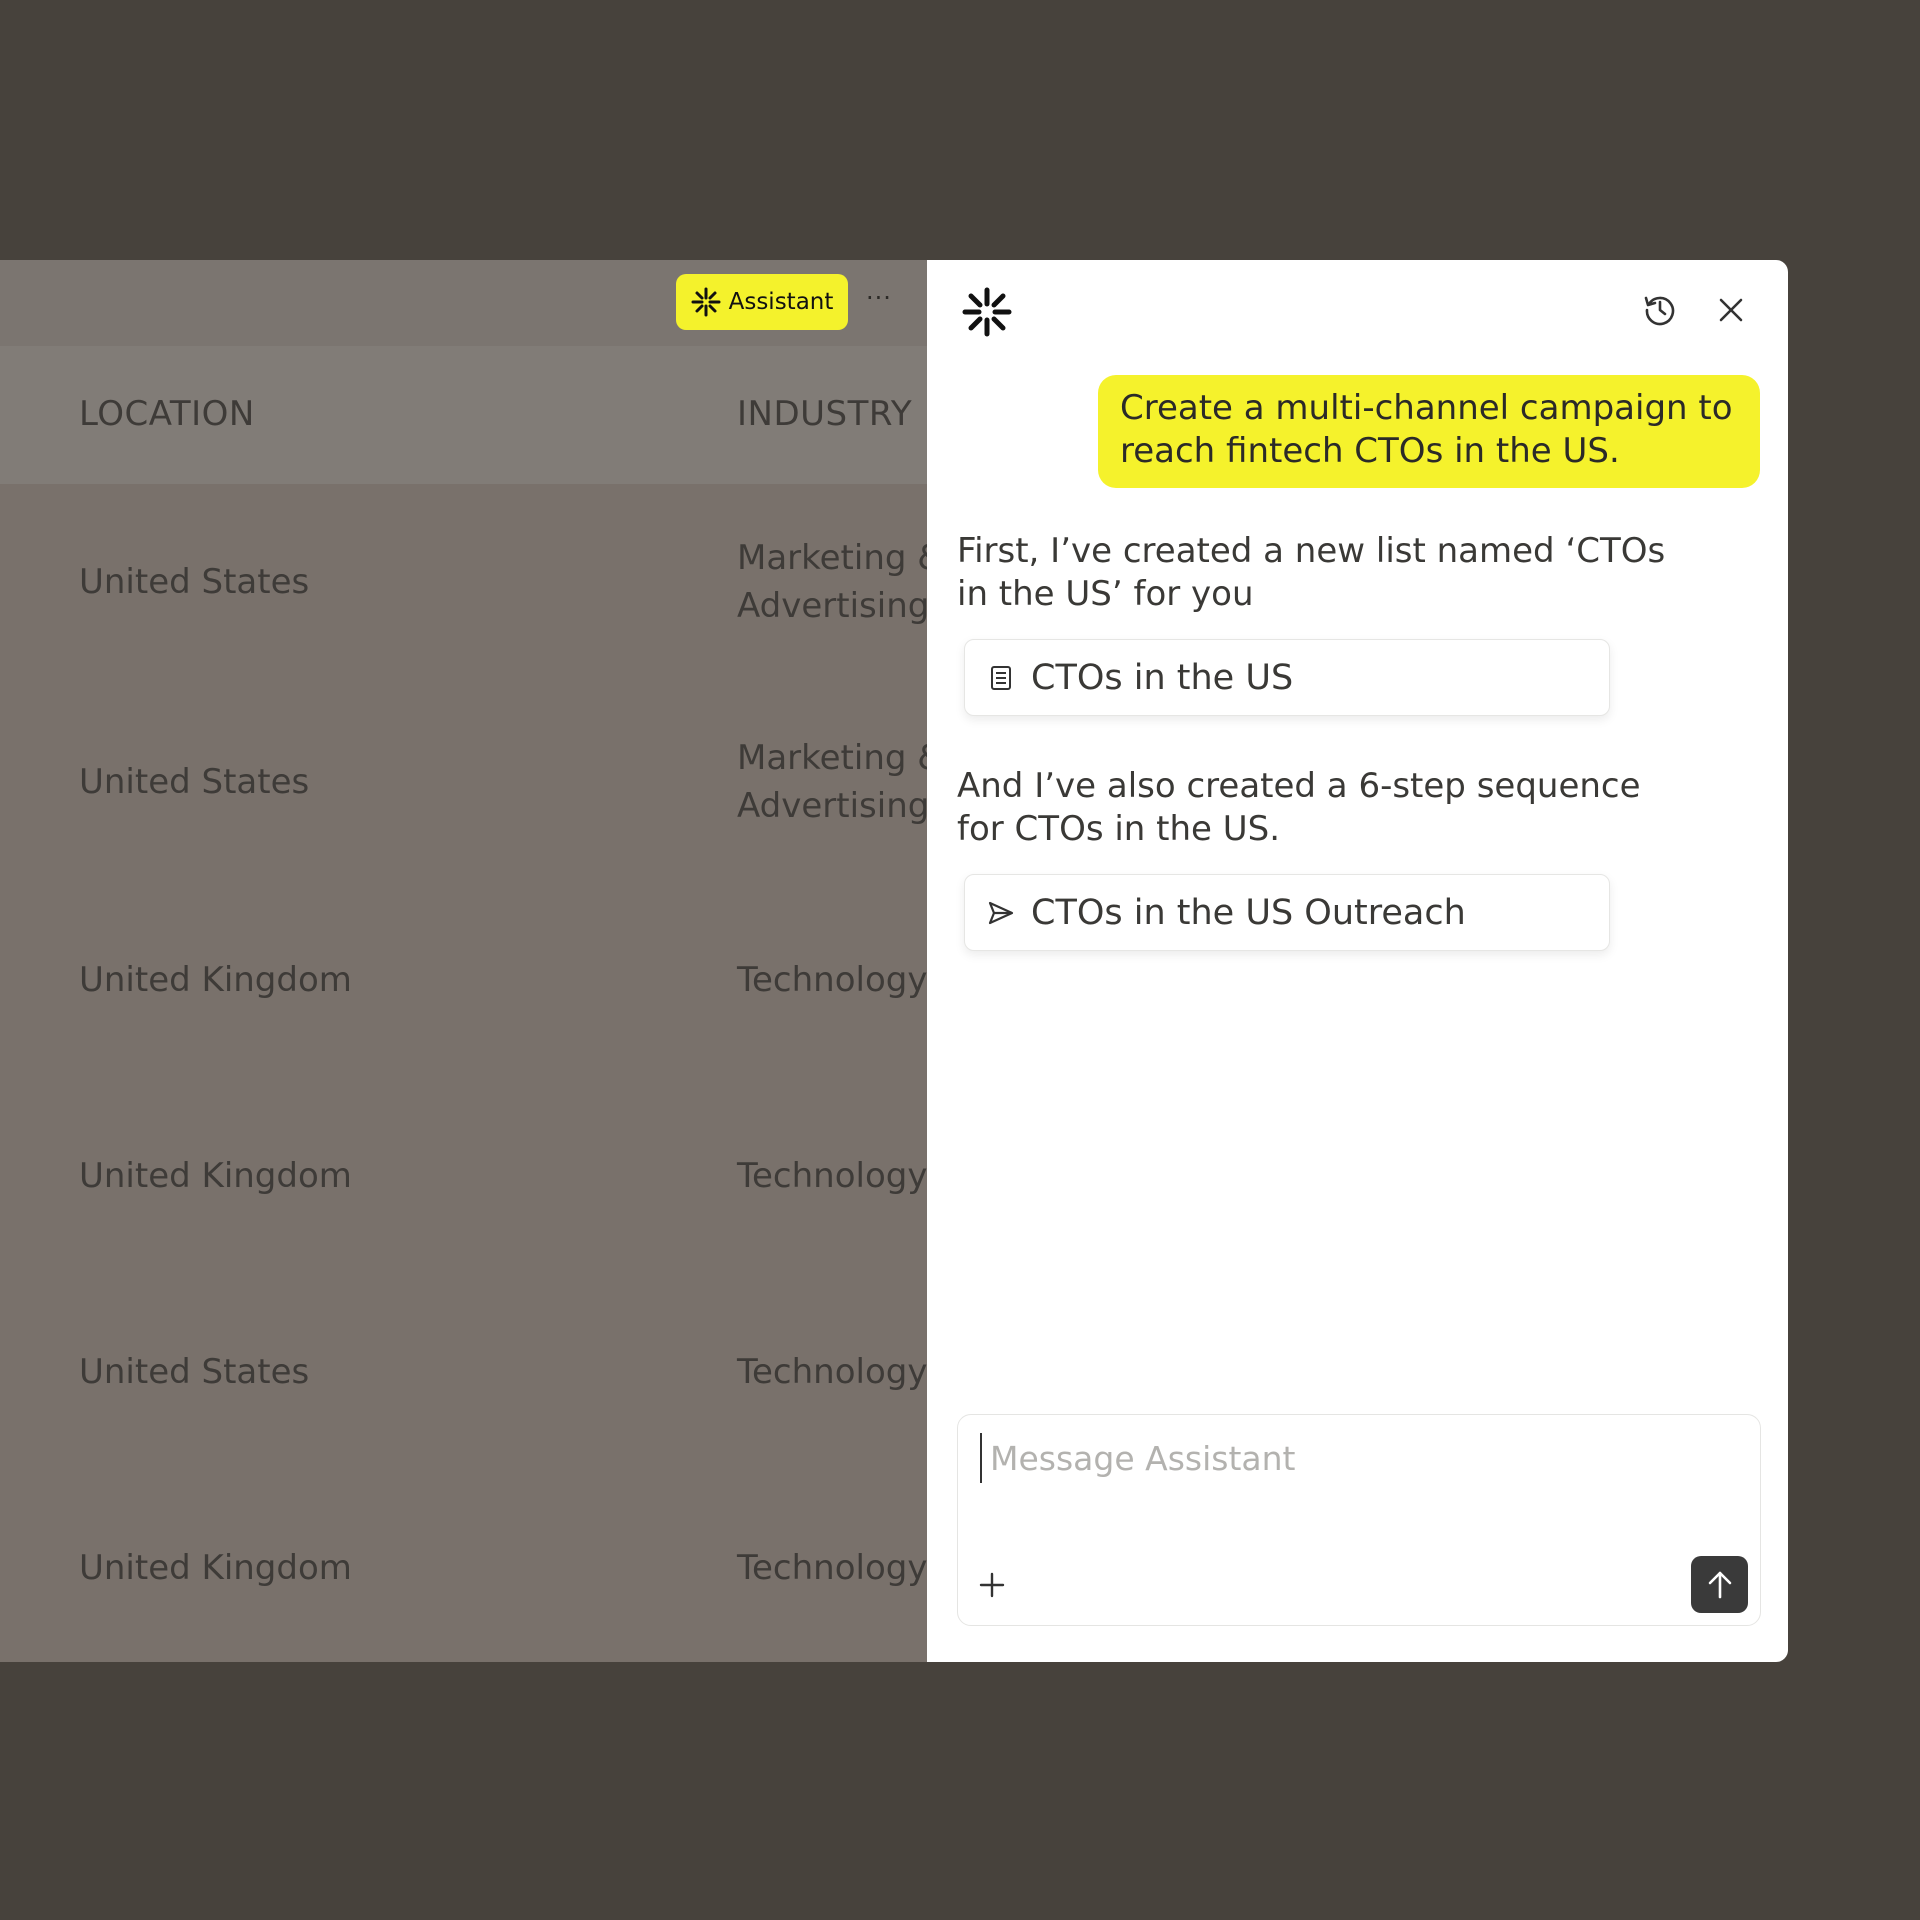 This screenshot has height=1920, width=1920. What do you see at coordinates (987, 312) in the screenshot?
I see `assistant-logo-icon` at bounding box center [987, 312].